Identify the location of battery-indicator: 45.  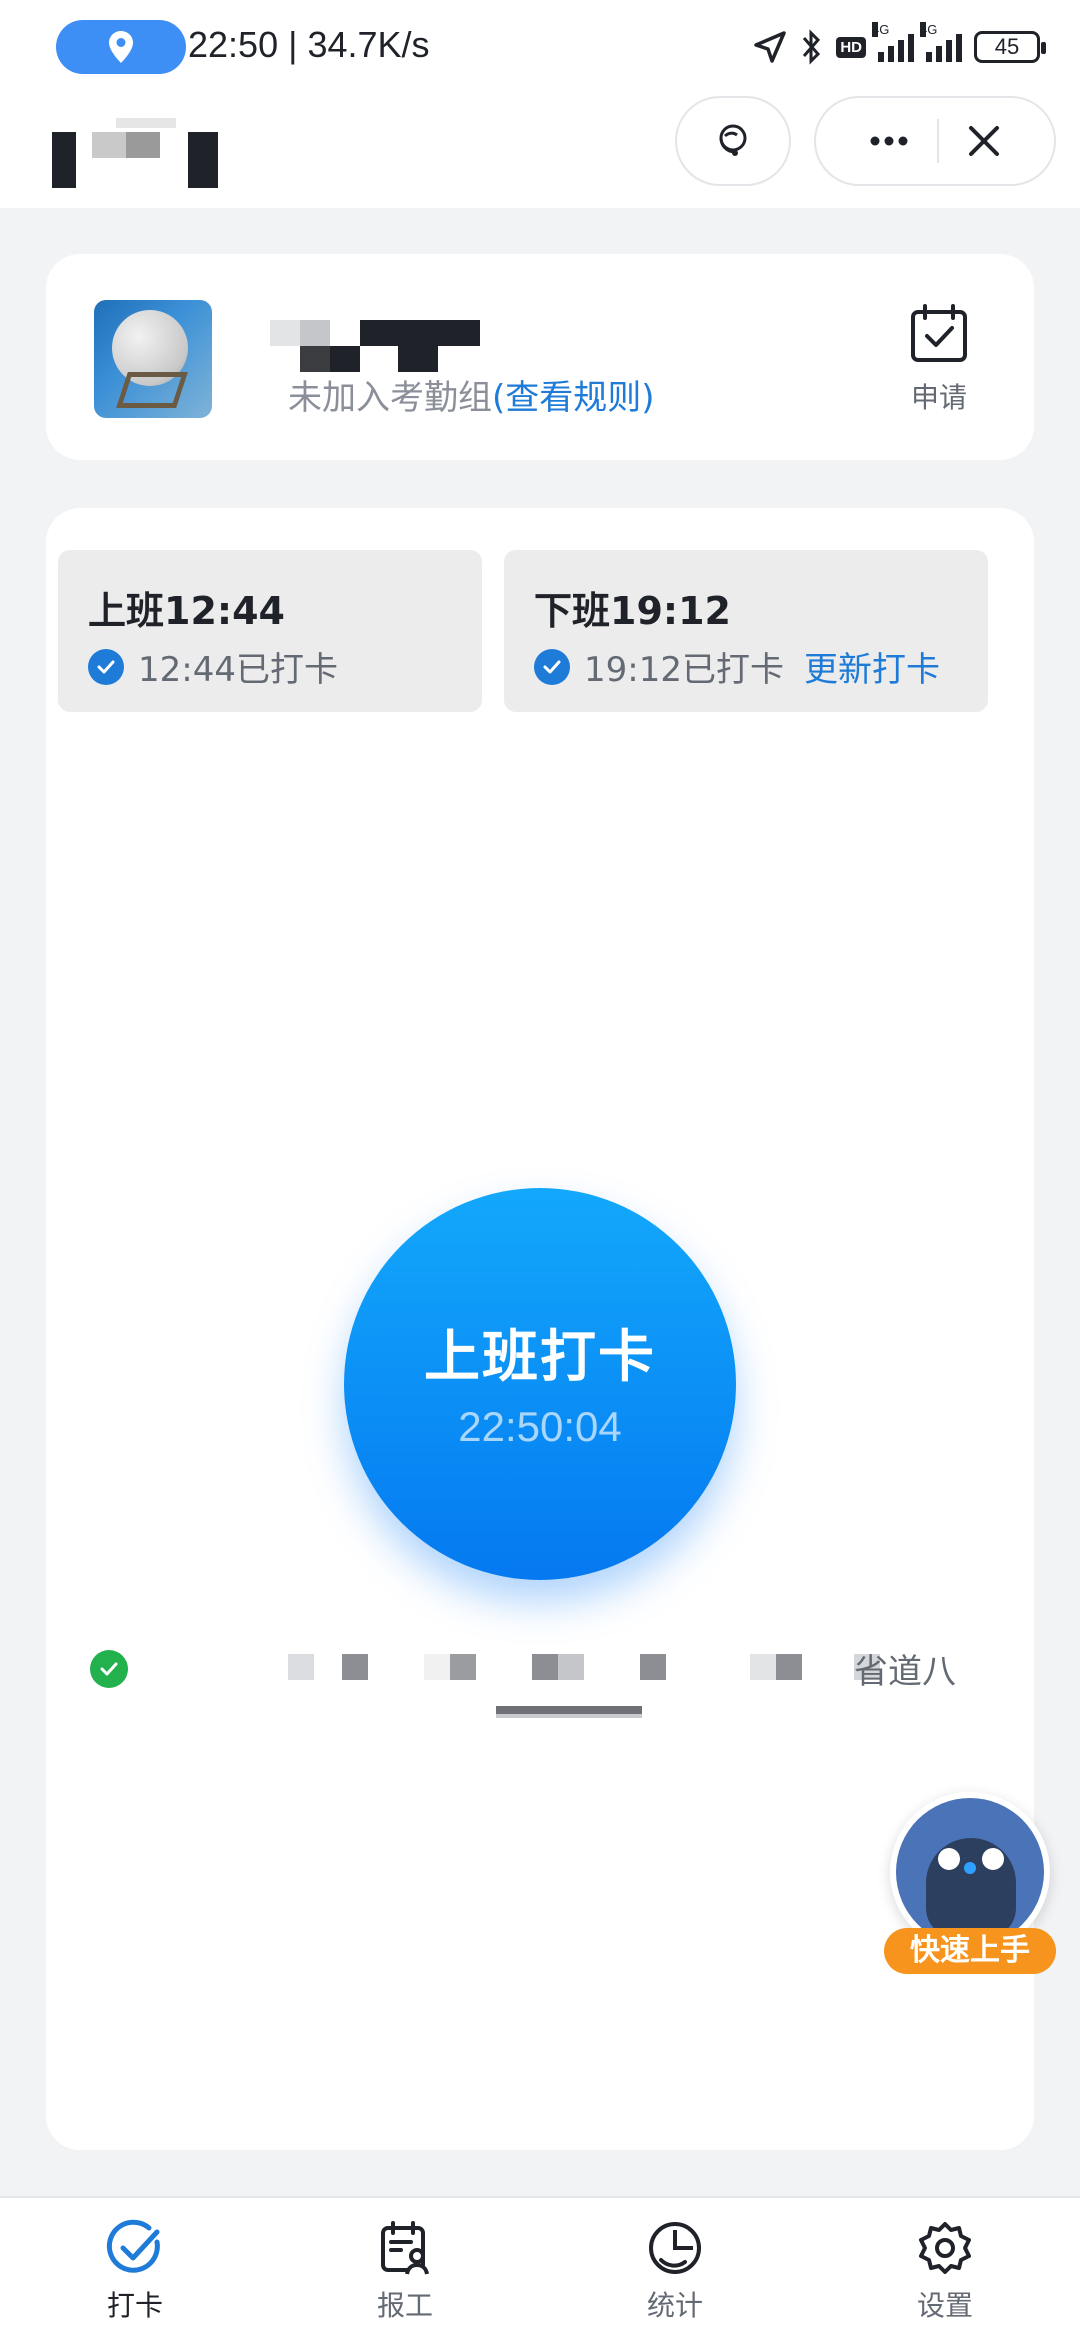
(1010, 47).